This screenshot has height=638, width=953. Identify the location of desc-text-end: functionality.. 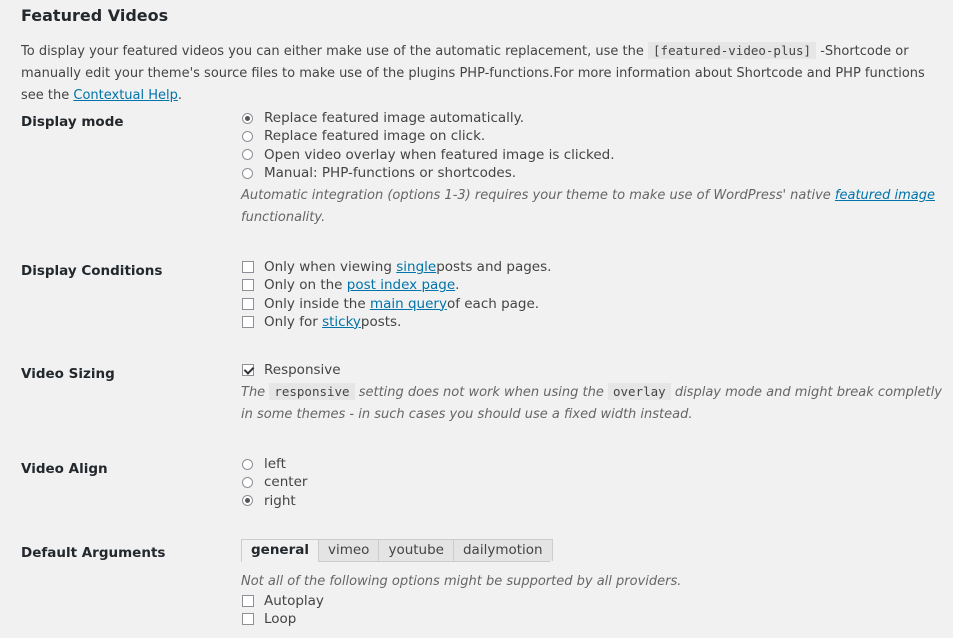
(283, 218).